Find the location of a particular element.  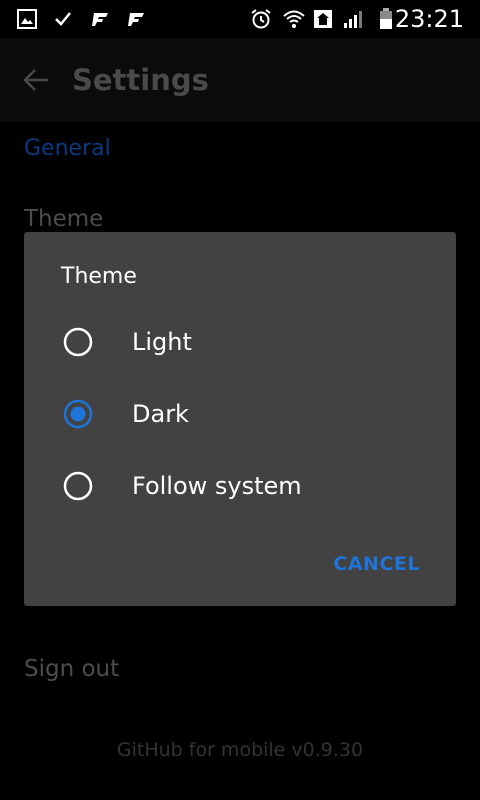

version-text: GitHub for mobile v0.9.30 is located at coordinates (240, 750).